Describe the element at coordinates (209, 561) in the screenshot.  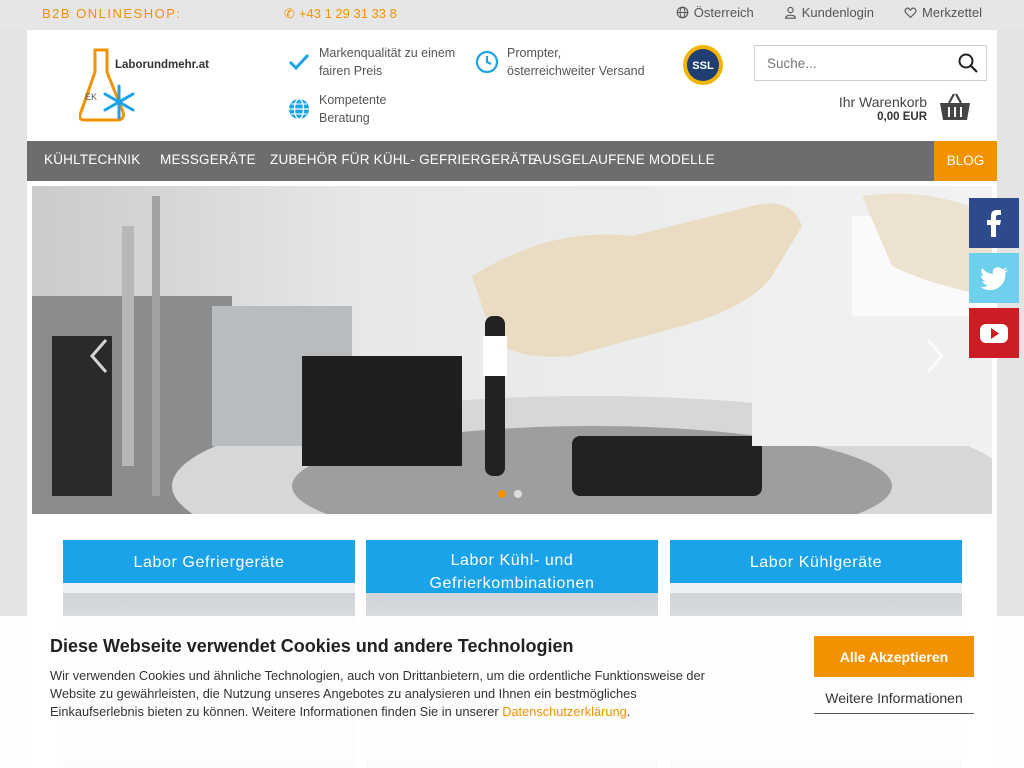
I see `category-title: Labor Gefriergeräte` at that location.